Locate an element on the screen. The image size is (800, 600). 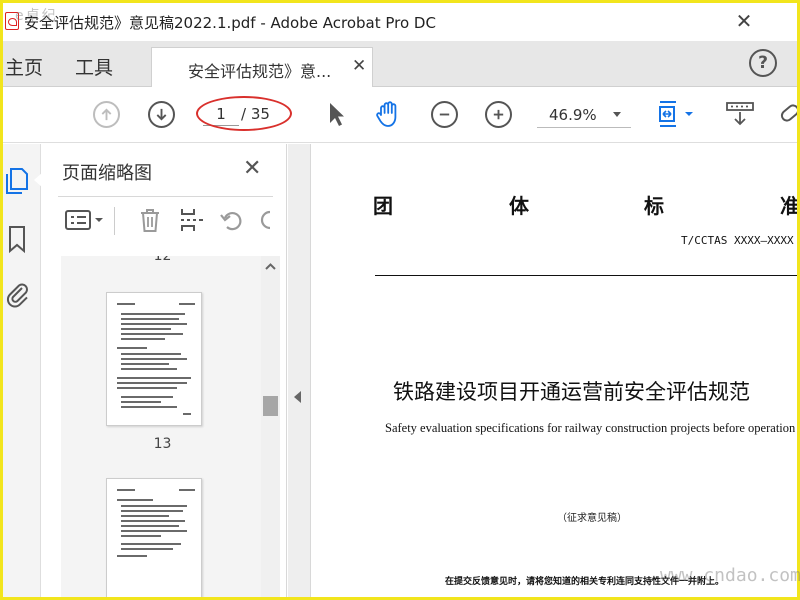
hand-tool-icon is located at coordinates (388, 114).